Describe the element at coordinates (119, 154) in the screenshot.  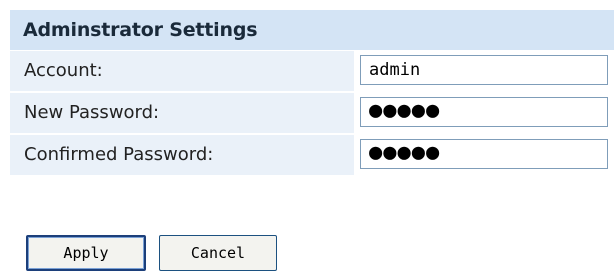
I see `confirmed-password-label: Confirmed Password:` at that location.